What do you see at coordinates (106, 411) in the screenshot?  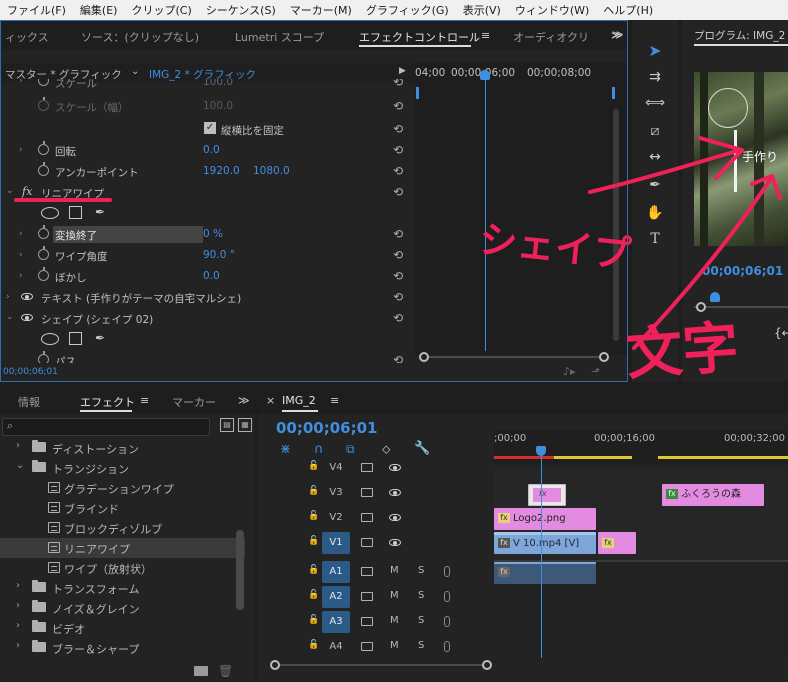 I see `active-tab-underline` at bounding box center [106, 411].